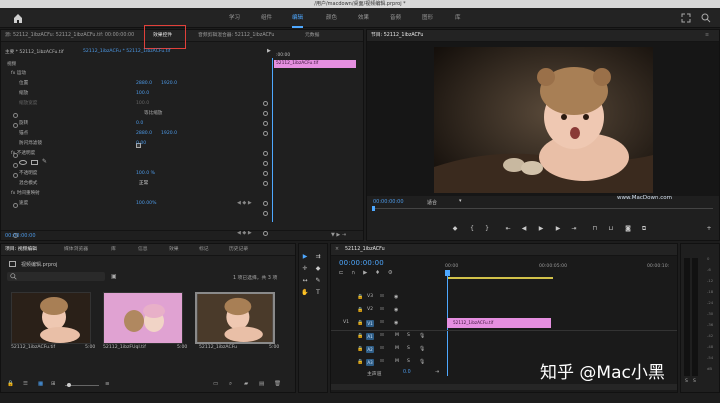  What do you see at coordinates (146, 203) in the screenshot?
I see `speed-value: 100.00%` at bounding box center [146, 203].